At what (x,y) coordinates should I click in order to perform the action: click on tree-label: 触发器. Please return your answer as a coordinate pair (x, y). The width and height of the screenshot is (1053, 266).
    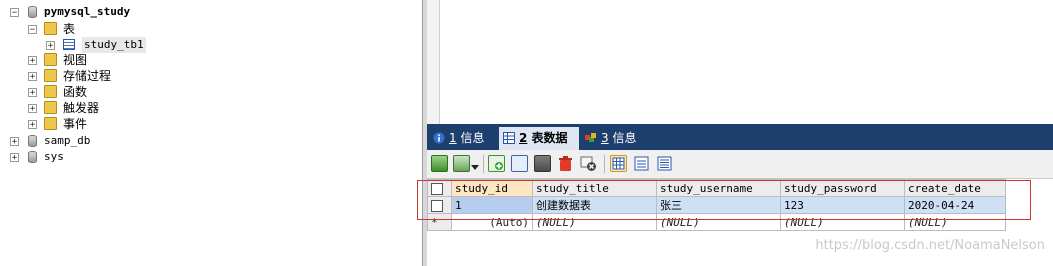
    Looking at the image, I should click on (81, 108).